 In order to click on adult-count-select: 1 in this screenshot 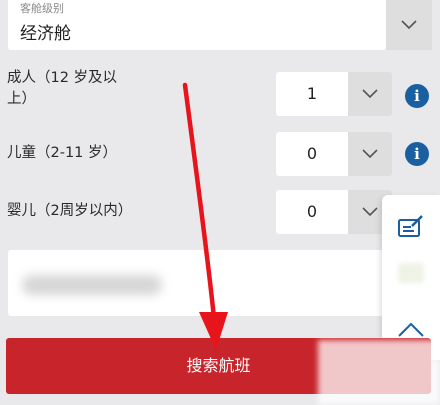, I will do `click(312, 94)`.